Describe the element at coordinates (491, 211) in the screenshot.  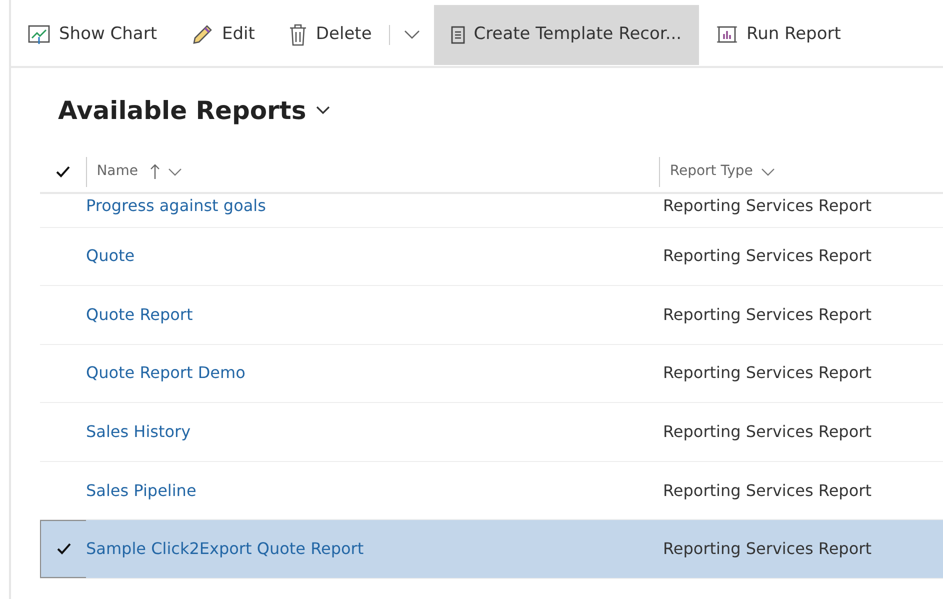
I see `table-row: Progress against goals Reporting Services Report` at that location.